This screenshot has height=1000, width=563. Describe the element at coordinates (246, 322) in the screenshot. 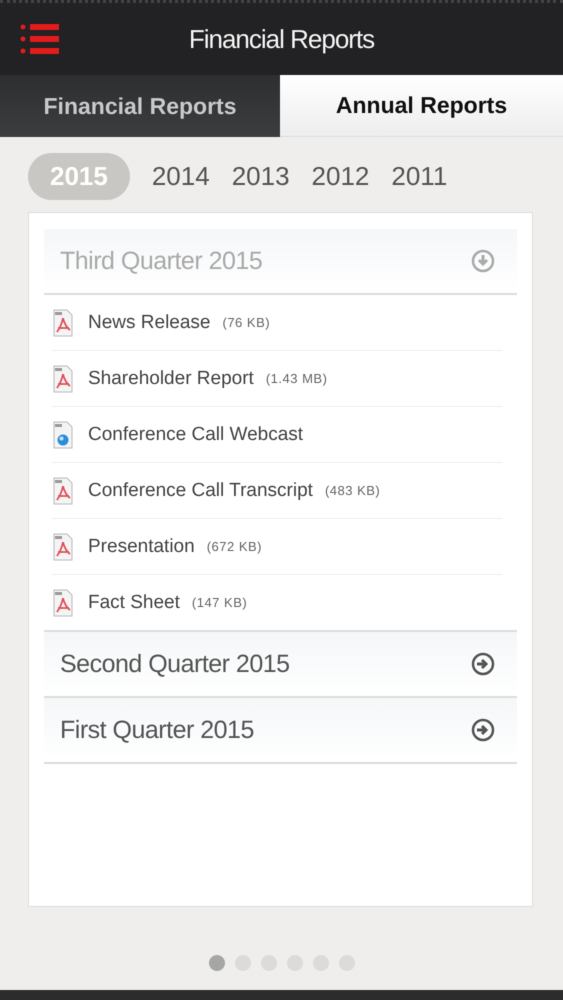

I see `file-size: (76 KB)` at that location.